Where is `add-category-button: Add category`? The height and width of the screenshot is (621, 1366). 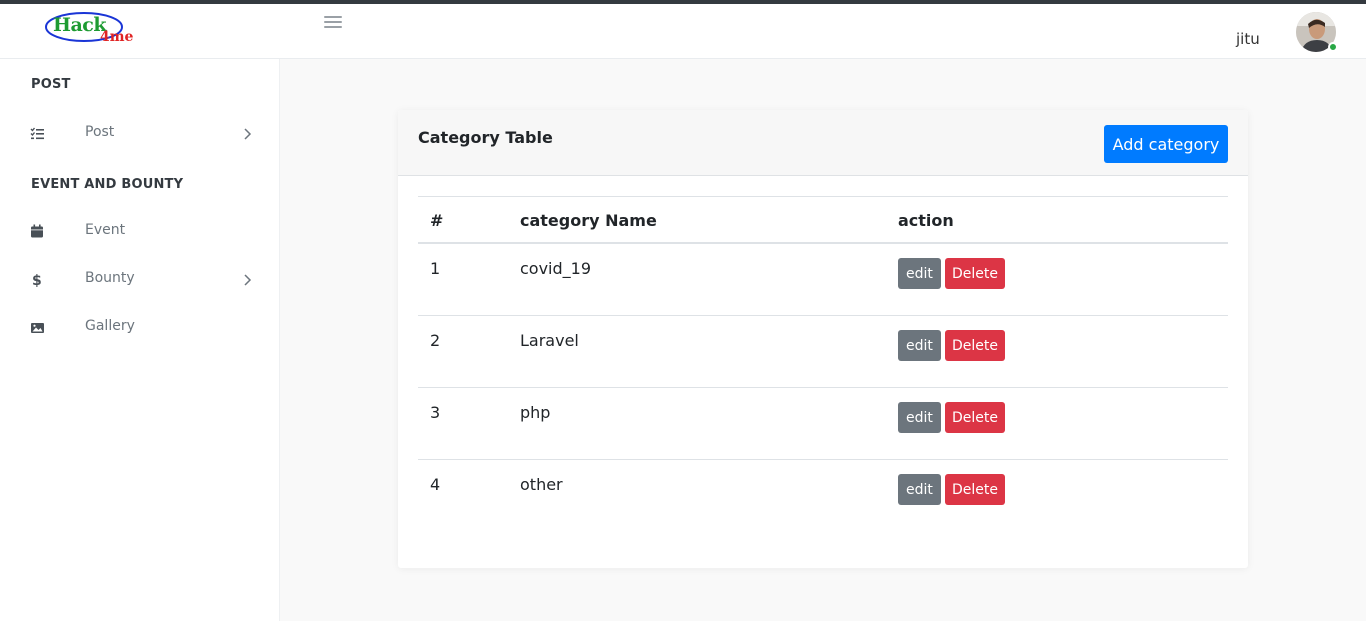 add-category-button: Add category is located at coordinates (1166, 144).